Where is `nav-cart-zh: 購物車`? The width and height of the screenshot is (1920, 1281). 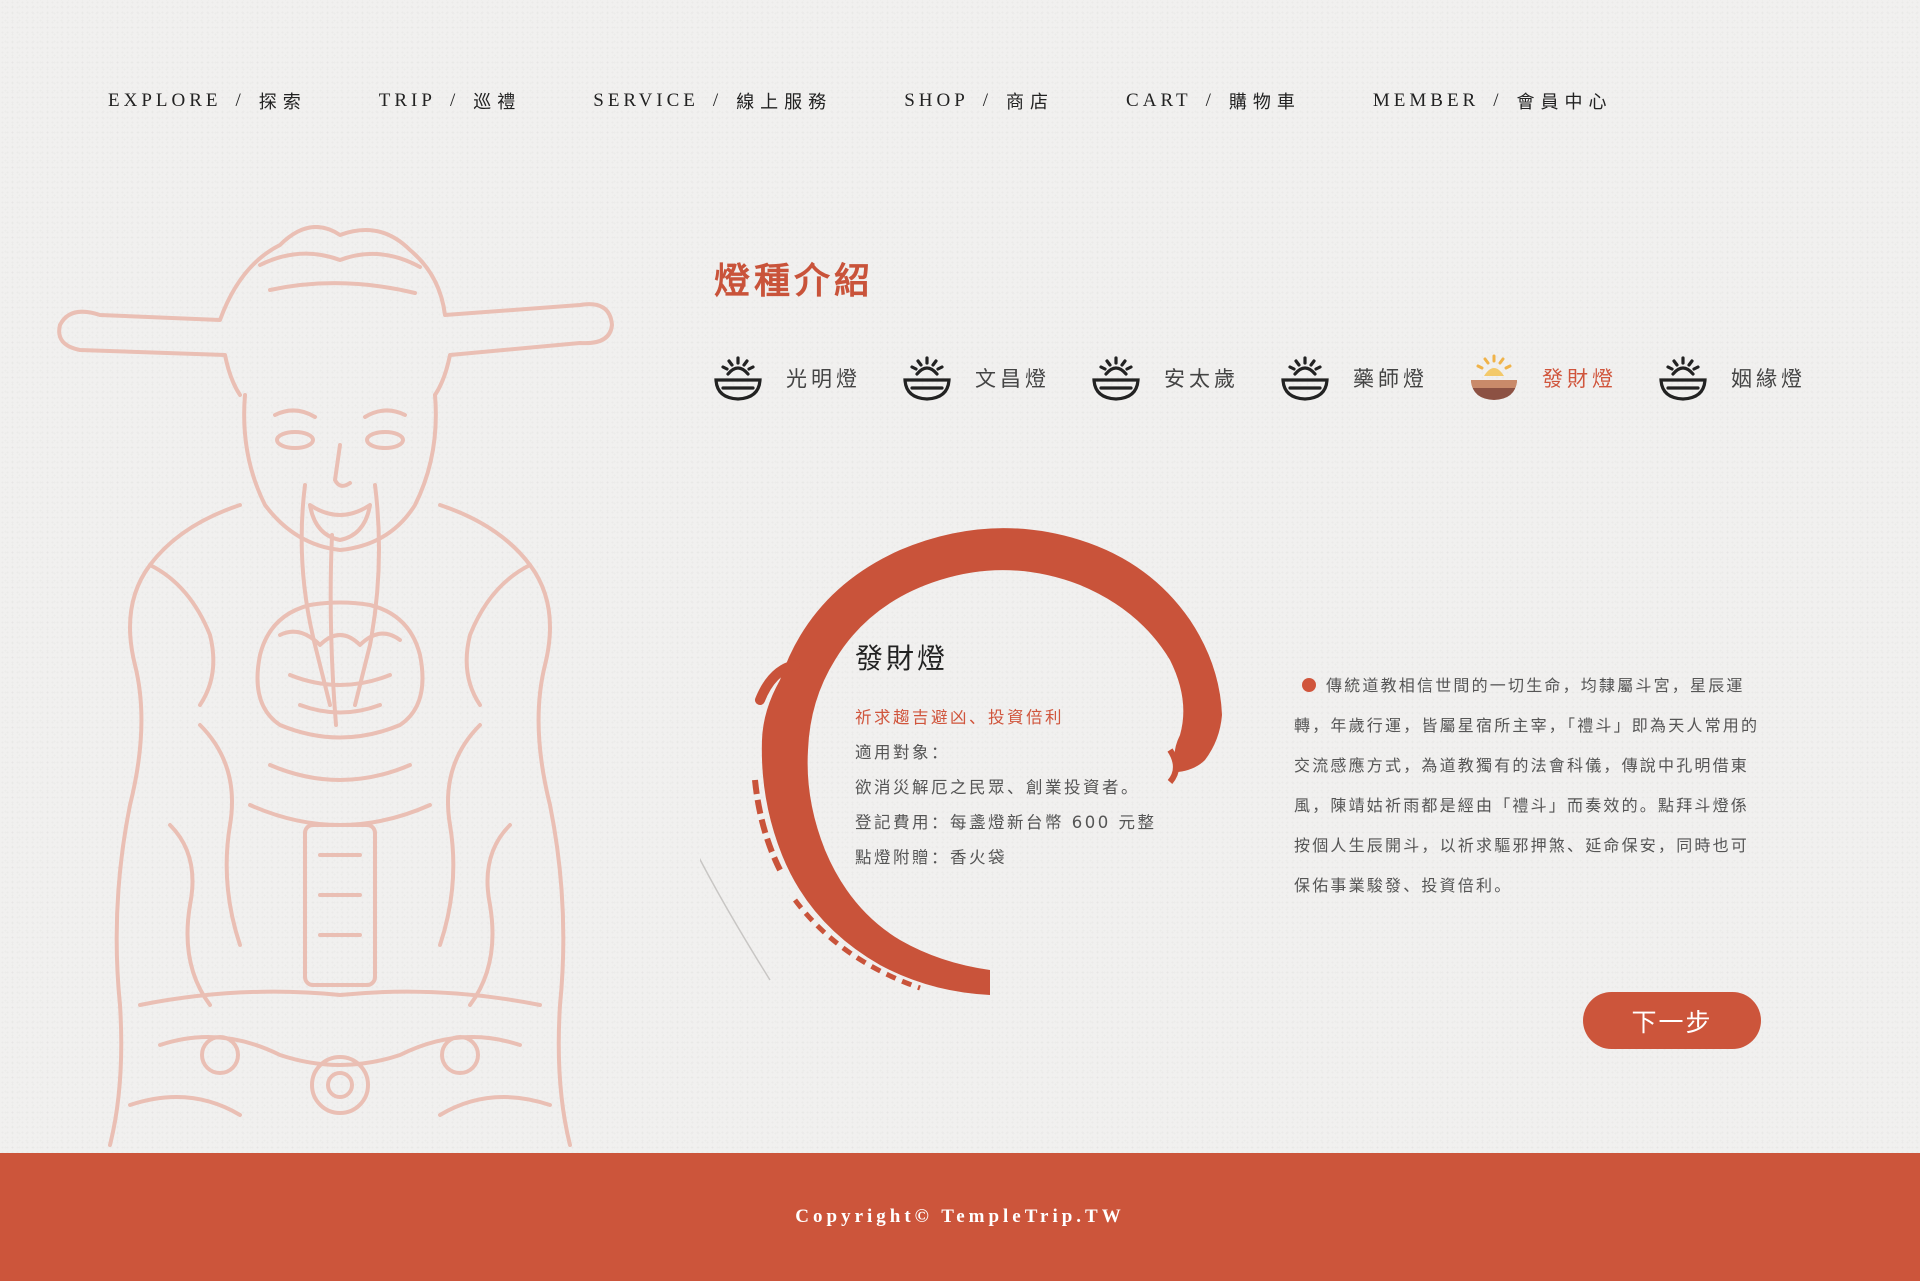 nav-cart-zh: 購物車 is located at coordinates (1264, 102).